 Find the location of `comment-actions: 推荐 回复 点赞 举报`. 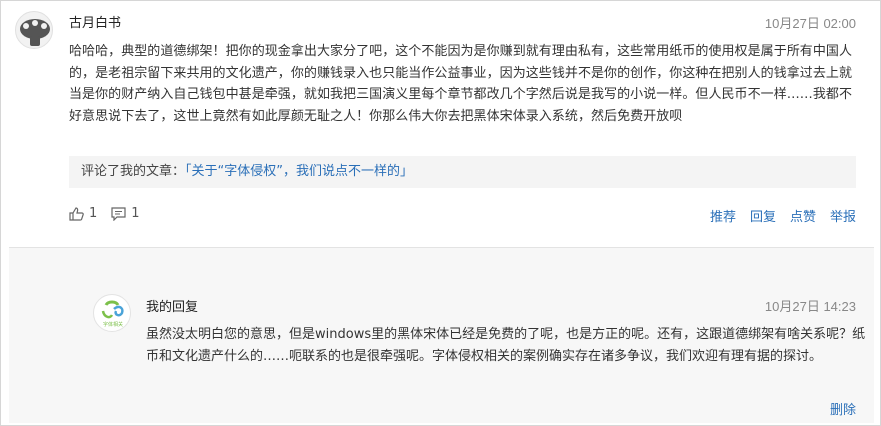

comment-actions: 推荐 回复 点赞 举报 is located at coordinates (776, 215).